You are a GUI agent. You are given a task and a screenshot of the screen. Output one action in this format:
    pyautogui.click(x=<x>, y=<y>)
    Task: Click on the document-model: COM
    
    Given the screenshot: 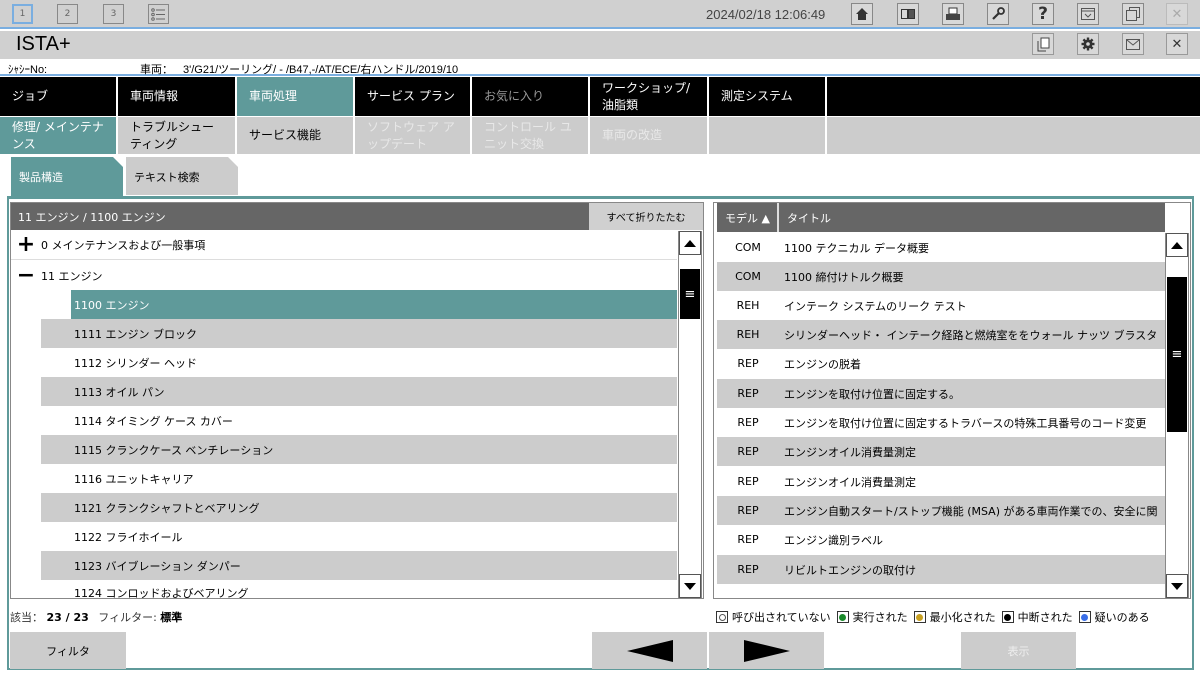 What is the action you would take?
    pyautogui.click(x=748, y=276)
    